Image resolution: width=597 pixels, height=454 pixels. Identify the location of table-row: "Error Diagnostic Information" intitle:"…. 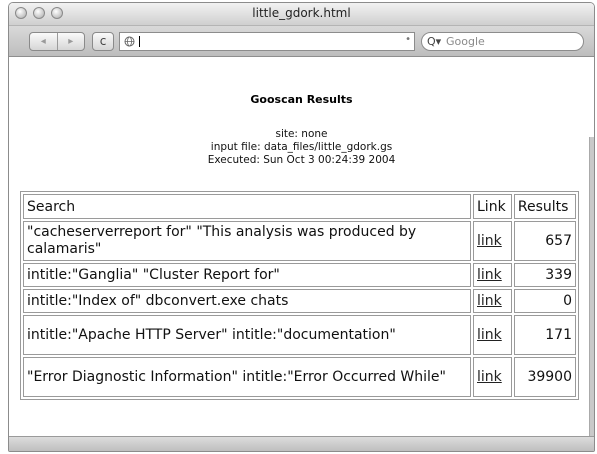
(299, 377).